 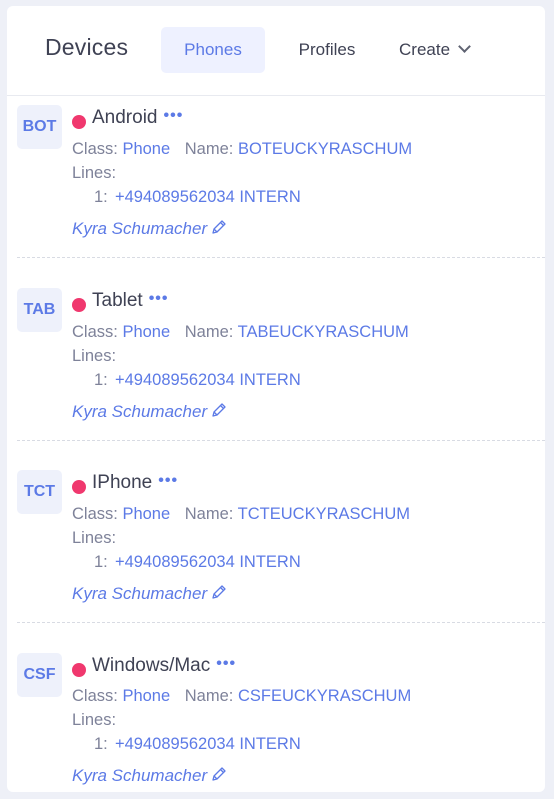 I want to click on device-name: Tablet •••, so click(x=130, y=301).